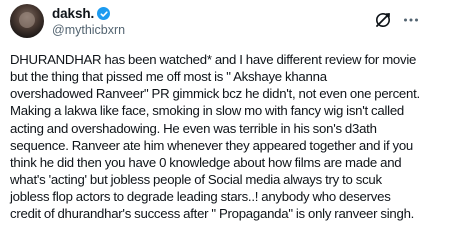 This screenshot has height=248, width=454. Describe the element at coordinates (27, 21) in the screenshot. I see `avatar` at that location.